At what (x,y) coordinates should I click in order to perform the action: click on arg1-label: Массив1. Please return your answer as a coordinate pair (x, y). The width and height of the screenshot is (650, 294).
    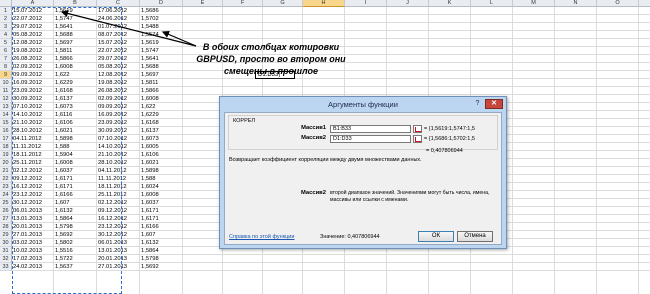
    Looking at the image, I should click on (313, 128).